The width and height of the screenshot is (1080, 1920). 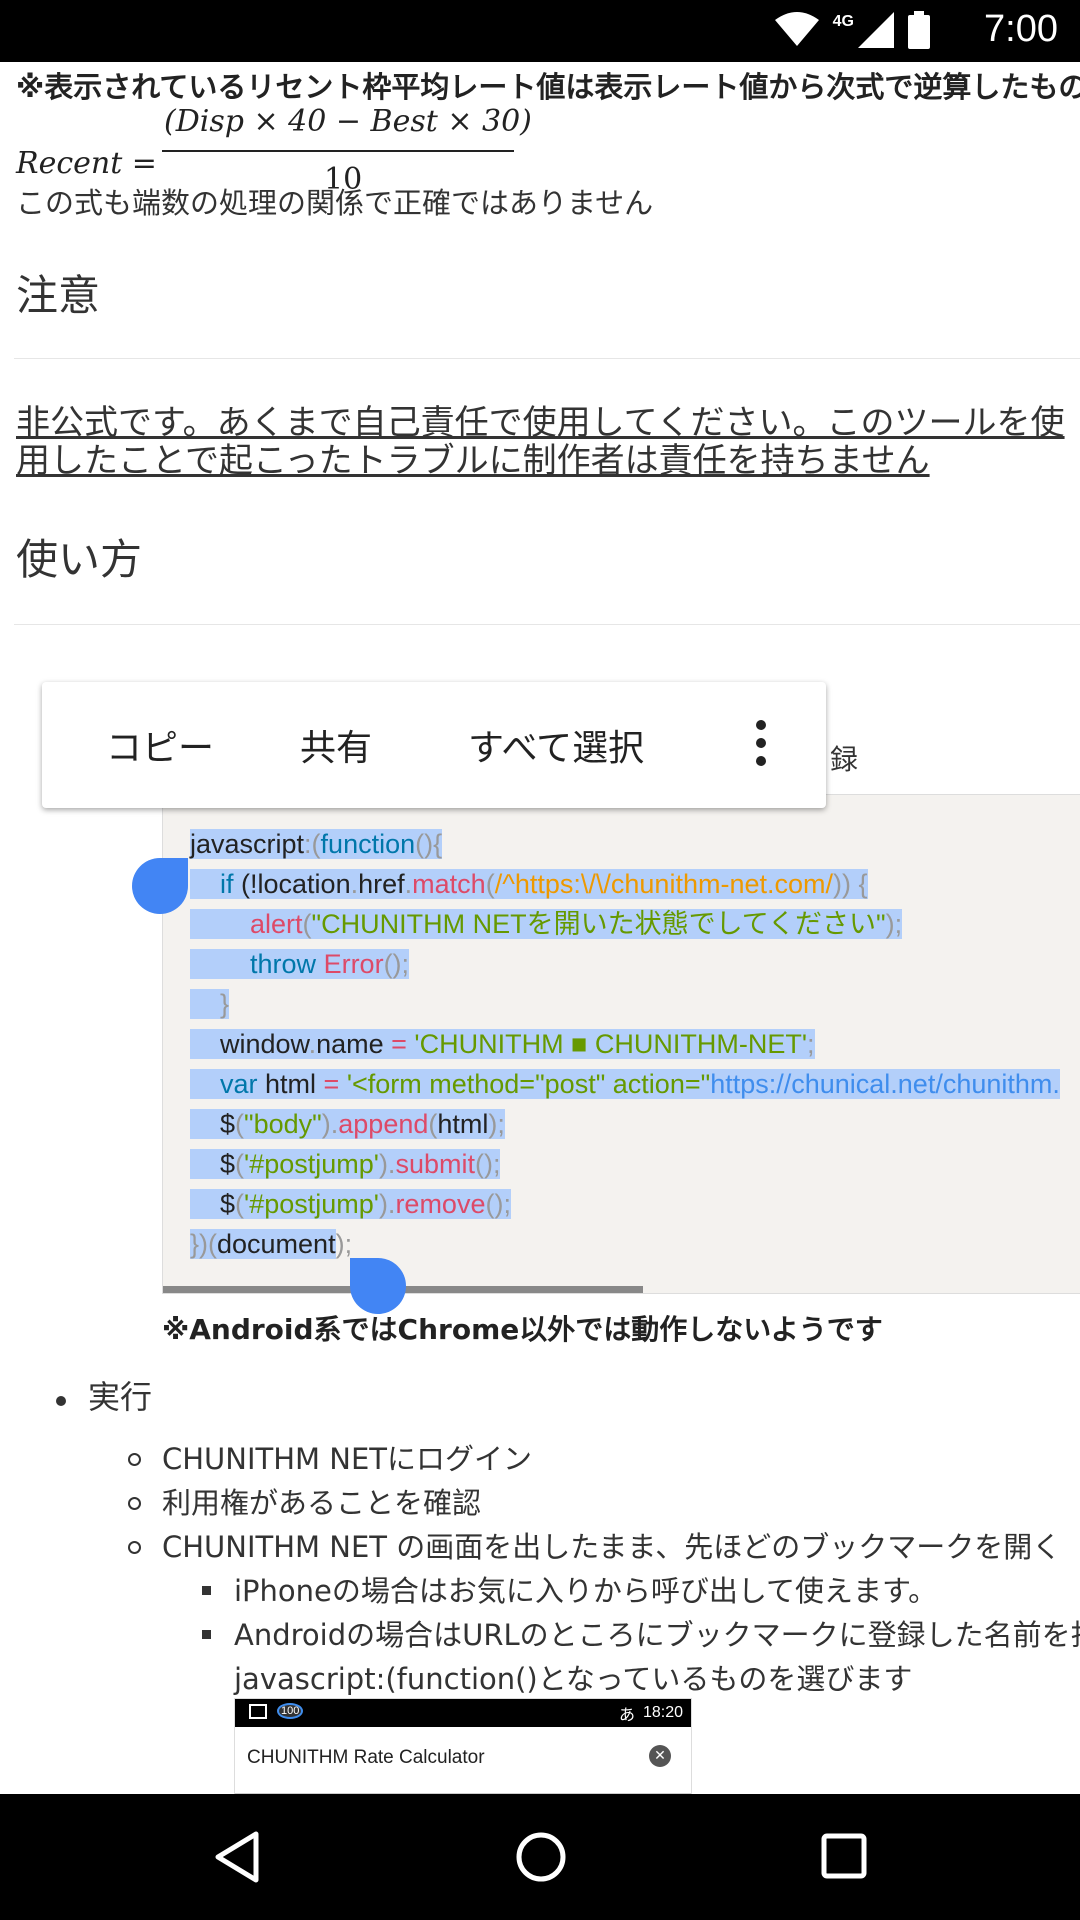 What do you see at coordinates (876, 30) in the screenshot?
I see `cell-signal-icon` at bounding box center [876, 30].